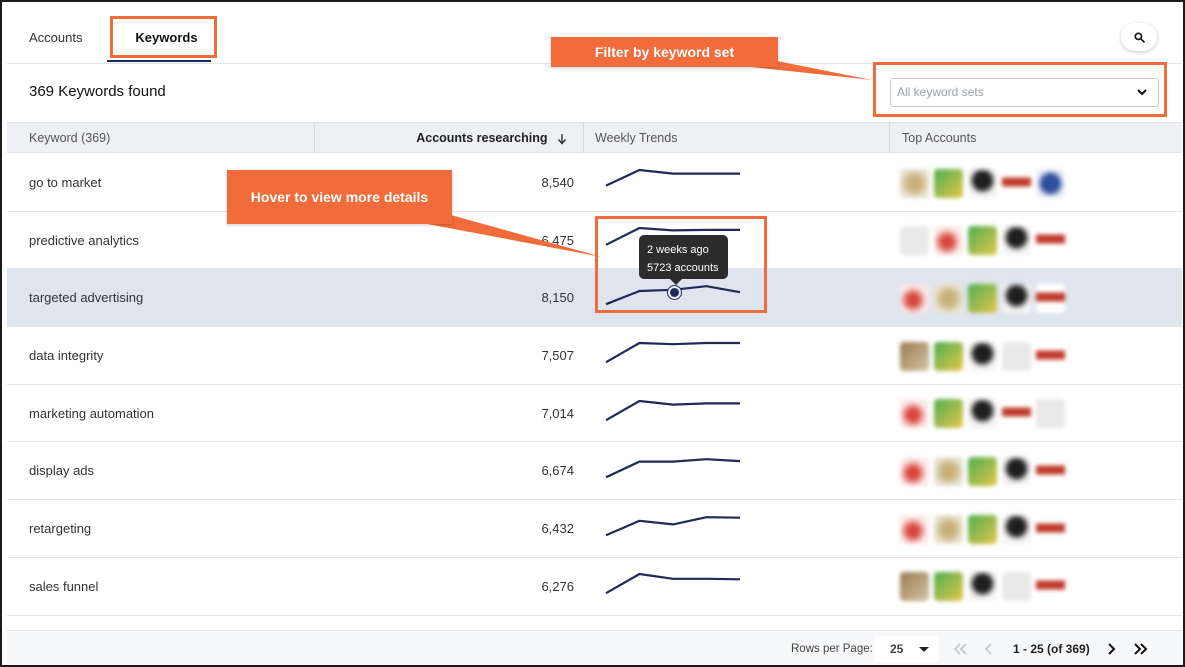 This screenshot has width=1185, height=667. I want to click on table-row: marketing automation 7,014, so click(594, 414).